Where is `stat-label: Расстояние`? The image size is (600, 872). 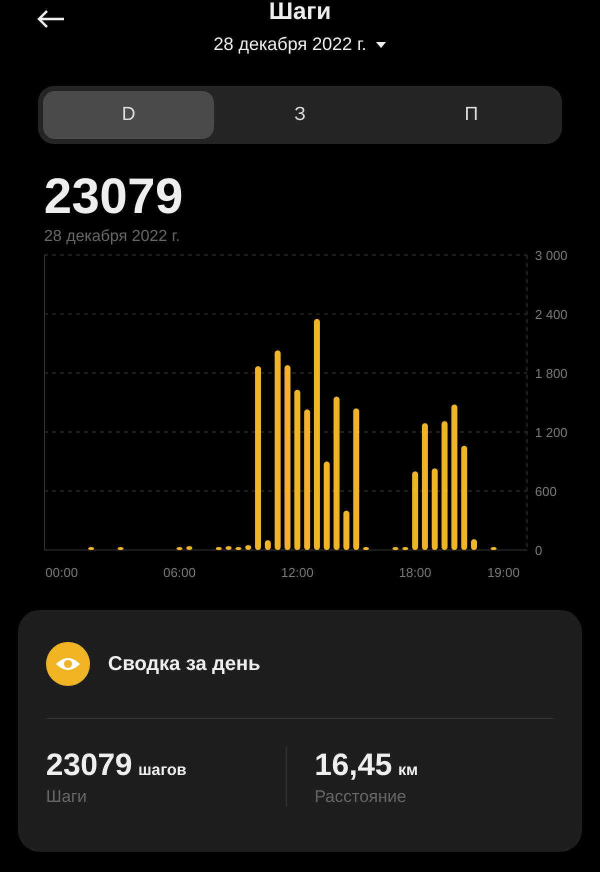
stat-label: Расстояние is located at coordinates (361, 797).